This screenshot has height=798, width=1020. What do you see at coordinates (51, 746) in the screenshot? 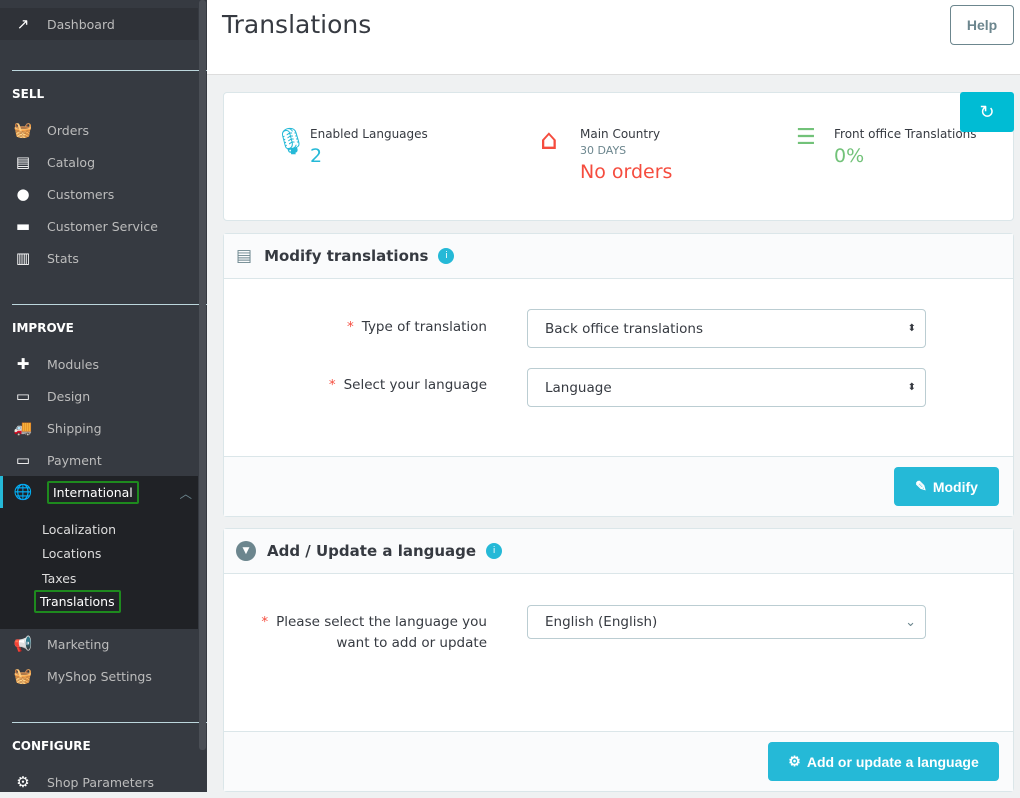
I see `section-configure: CONFIGURE` at bounding box center [51, 746].